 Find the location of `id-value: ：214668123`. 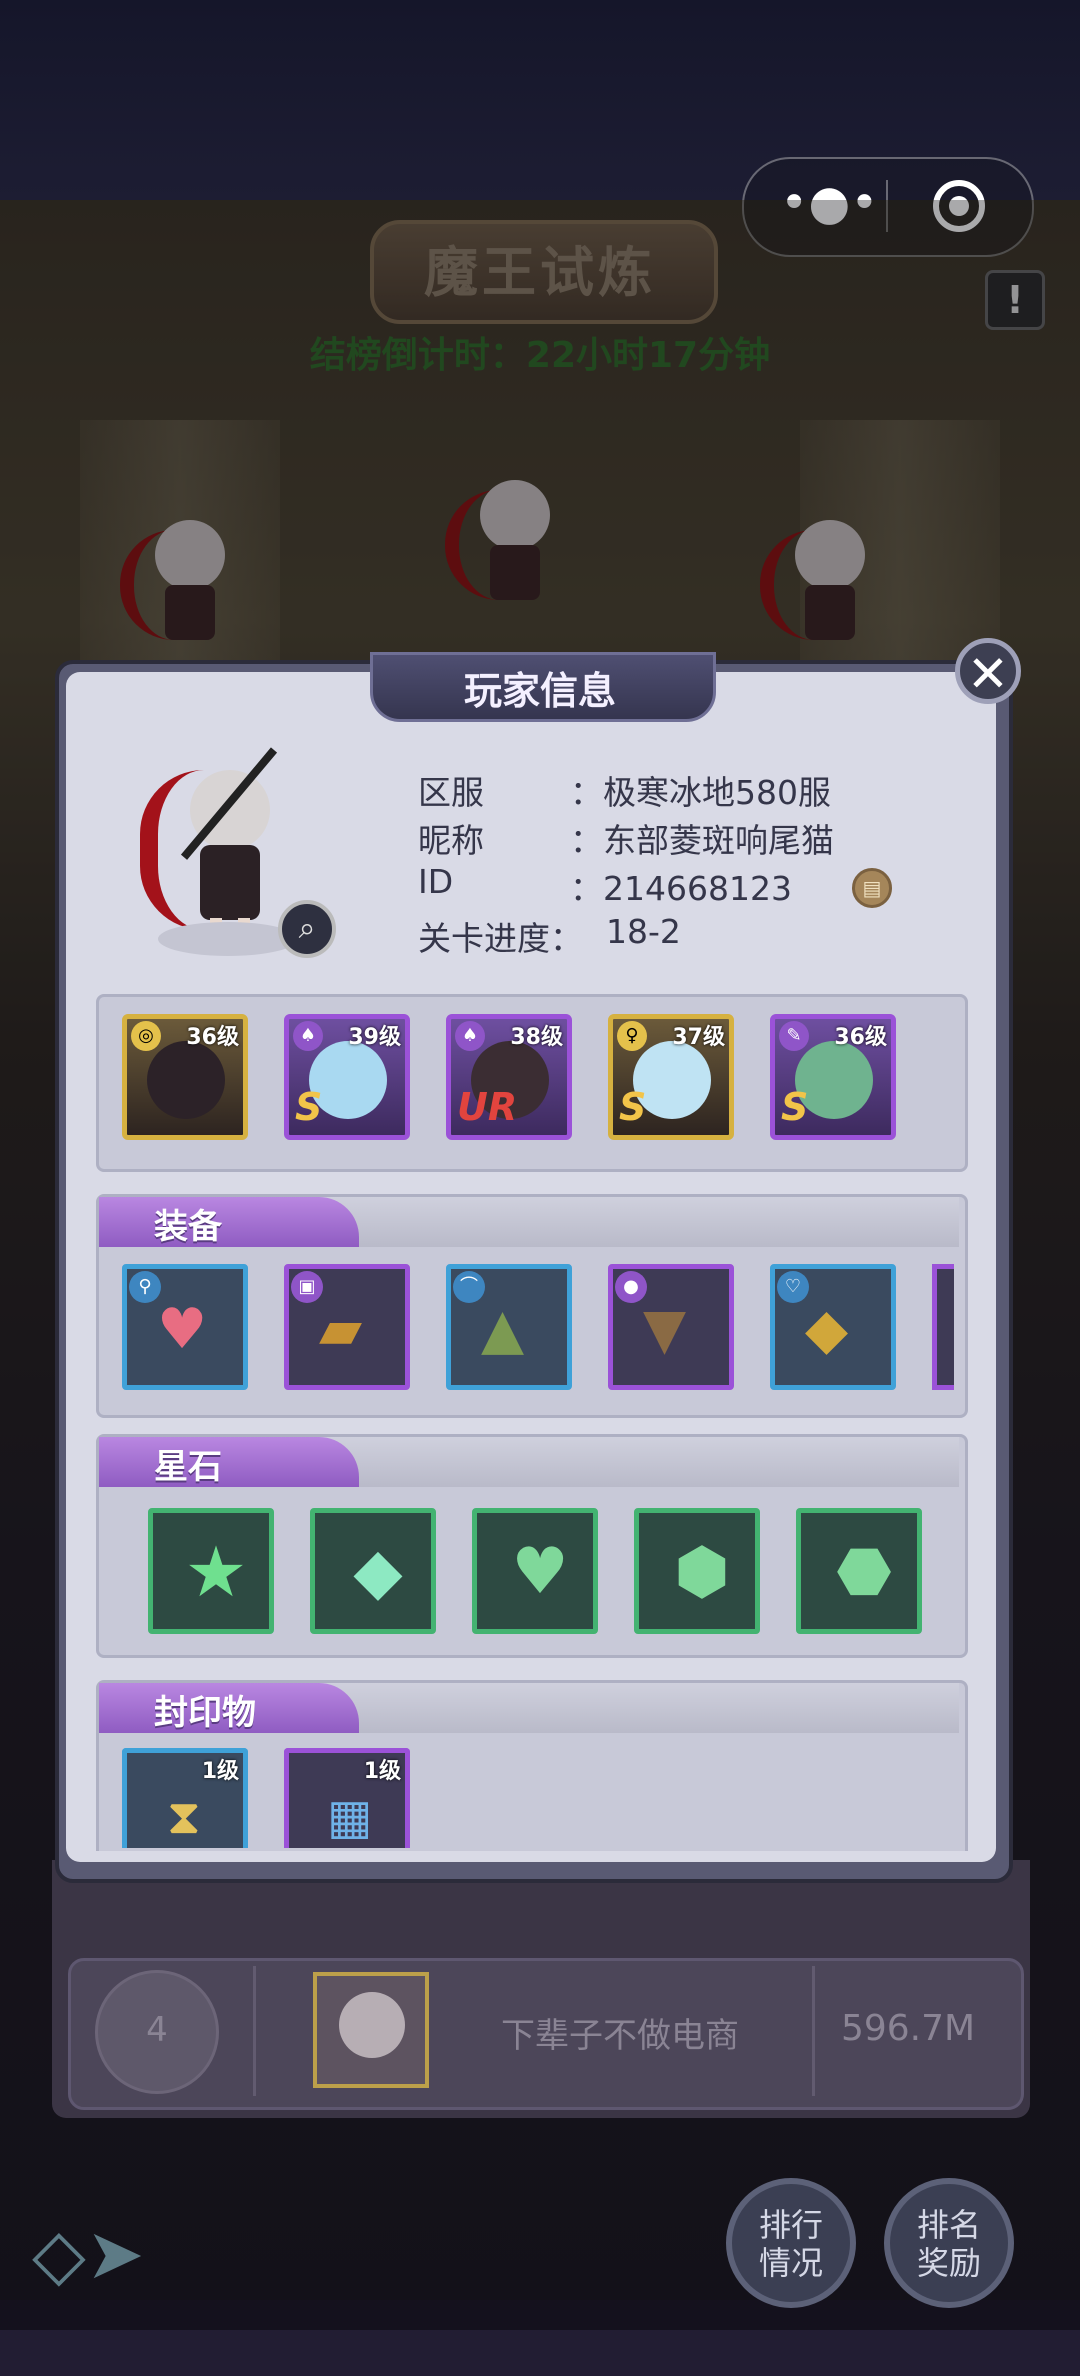

id-value: ：214668123 is located at coordinates (681, 888).